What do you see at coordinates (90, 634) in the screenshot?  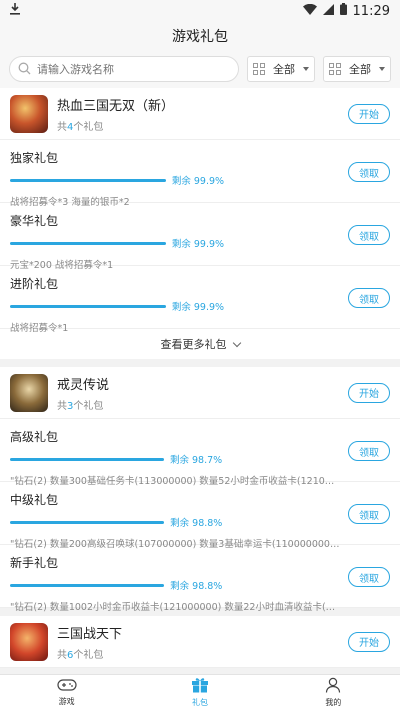 I see `game-title: 三国战天下` at bounding box center [90, 634].